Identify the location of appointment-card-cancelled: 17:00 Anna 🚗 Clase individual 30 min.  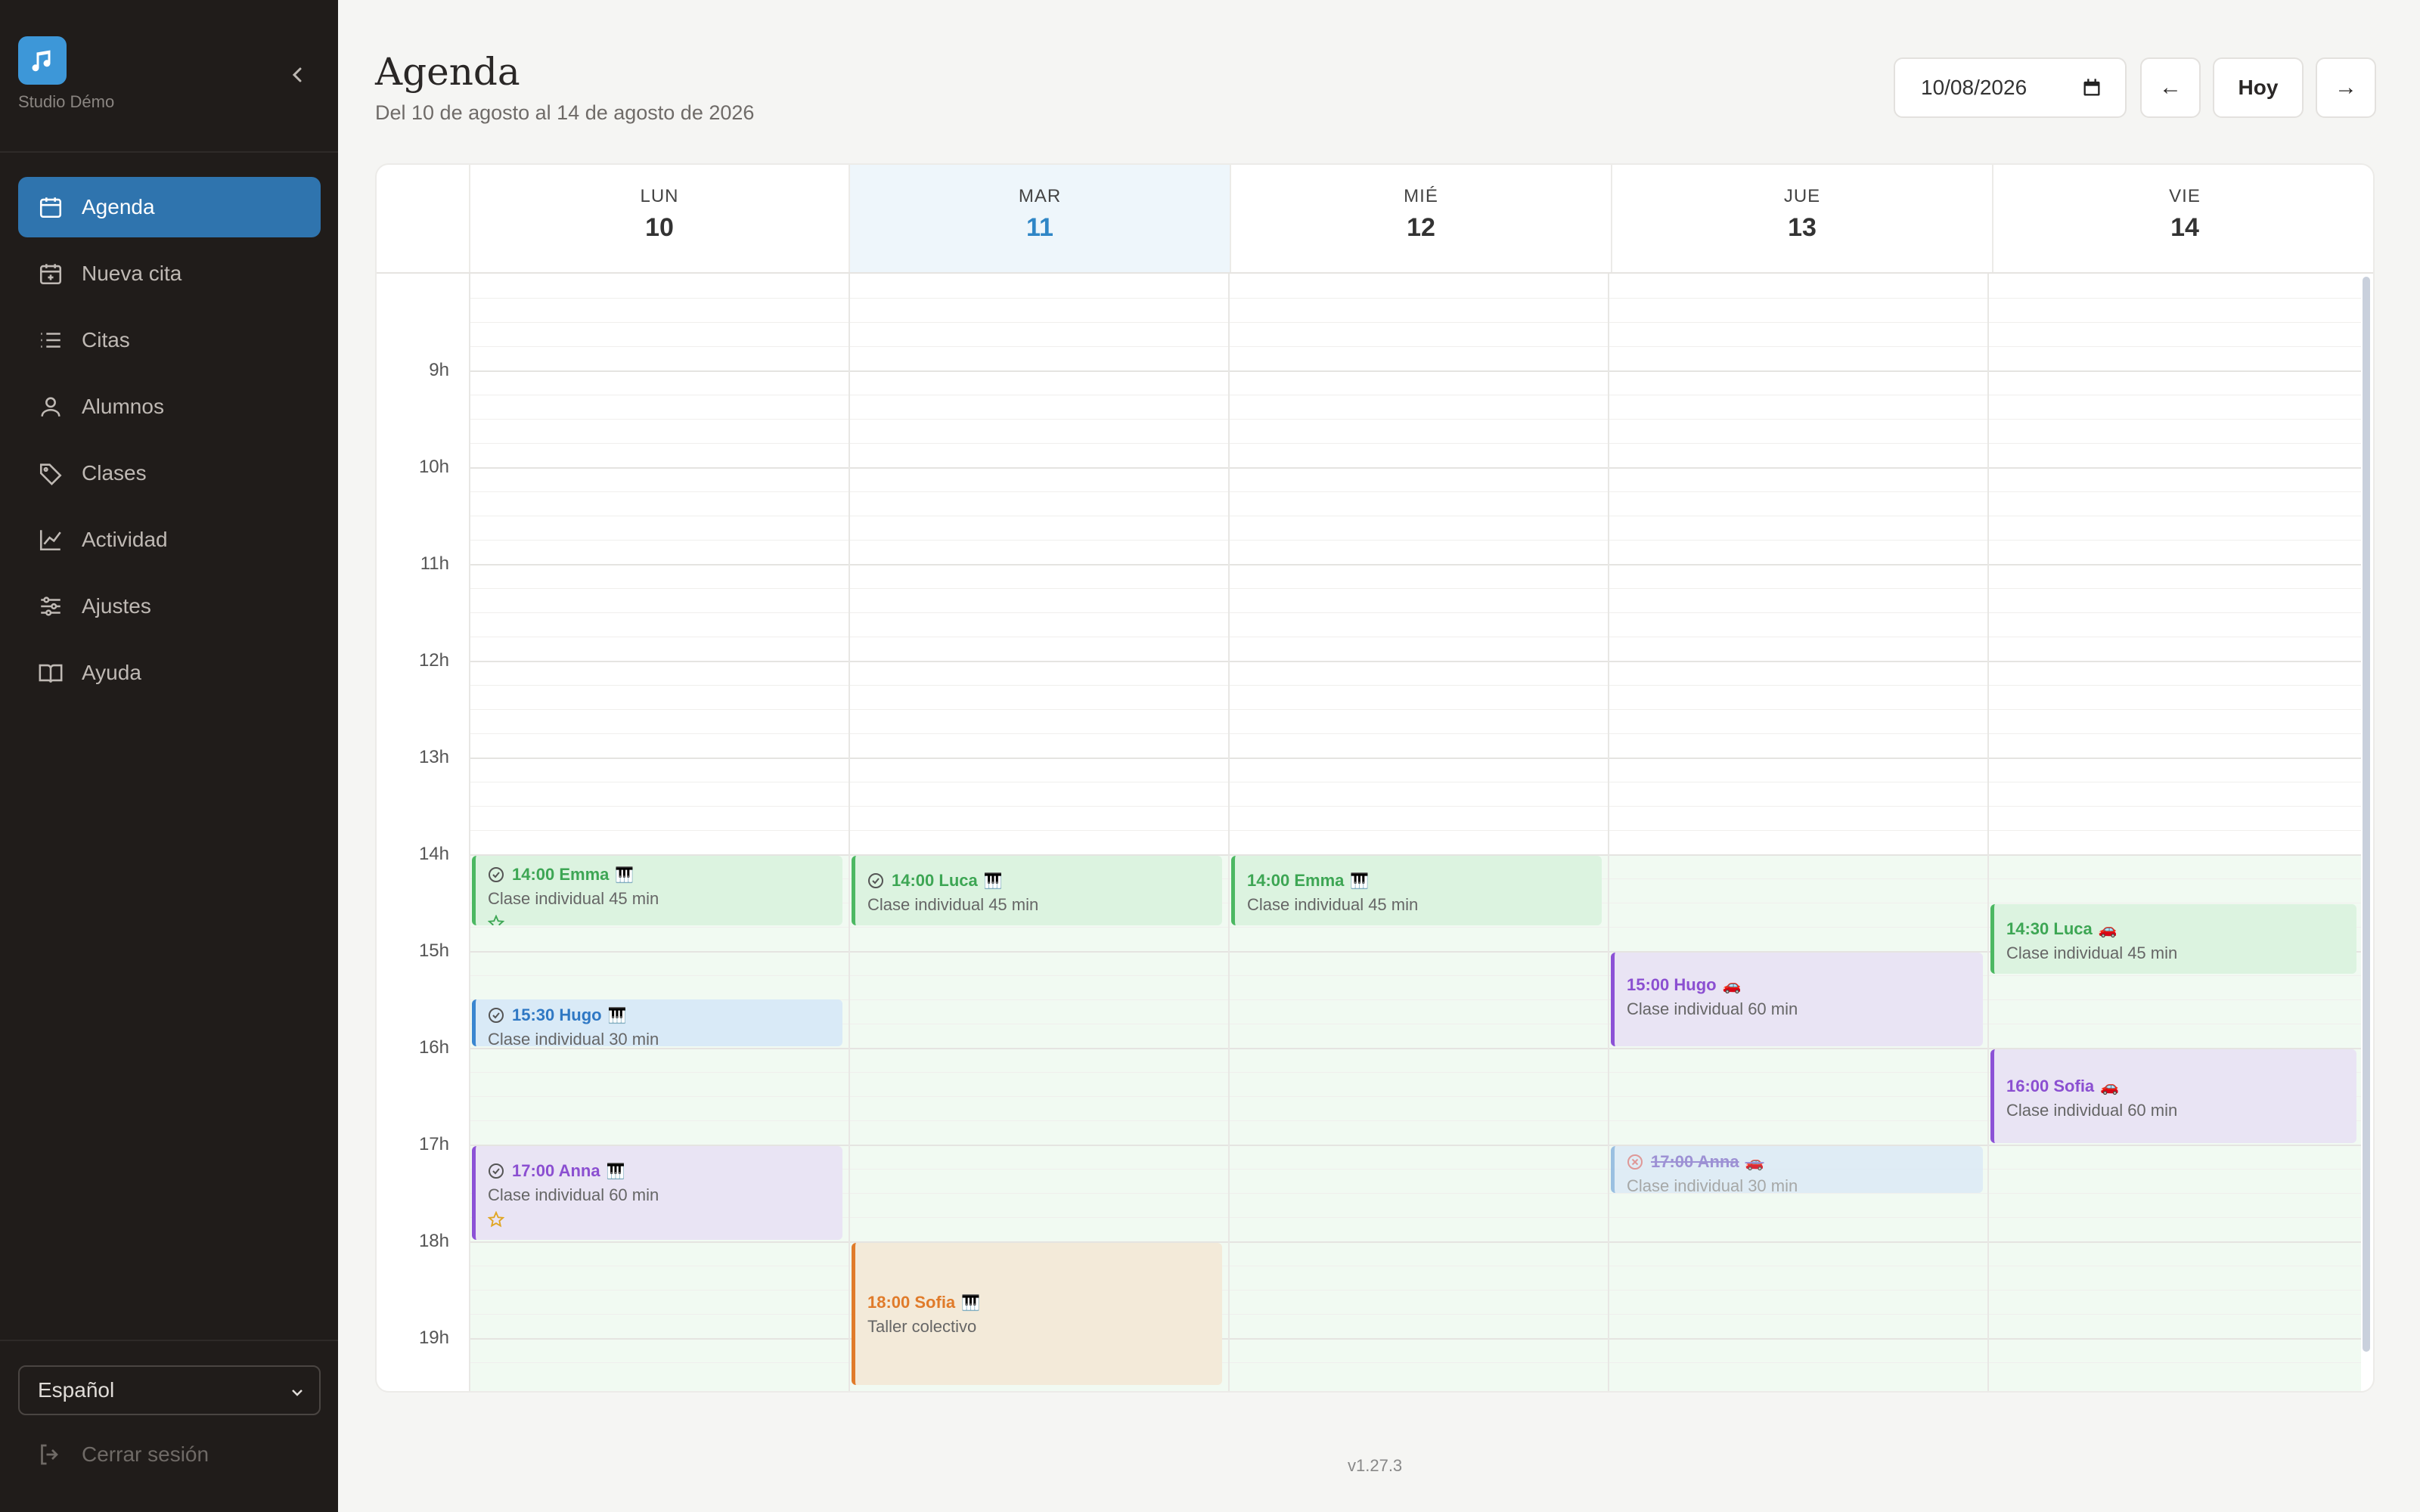
(1797, 1169).